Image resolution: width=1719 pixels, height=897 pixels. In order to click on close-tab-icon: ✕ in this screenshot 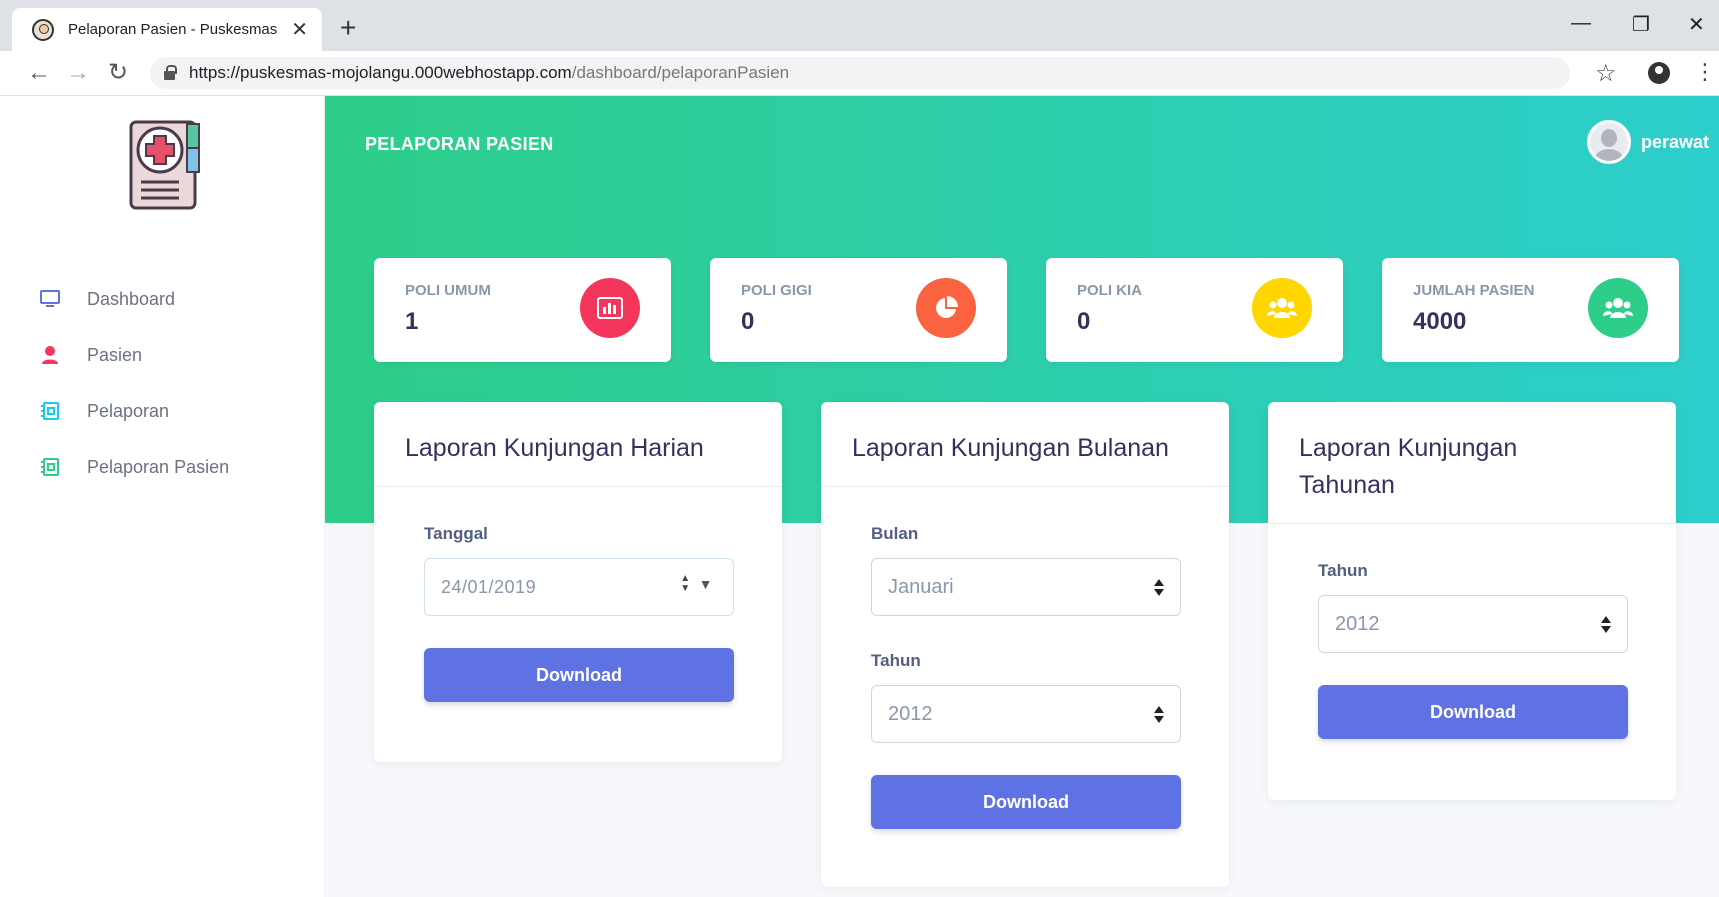, I will do `click(299, 29)`.